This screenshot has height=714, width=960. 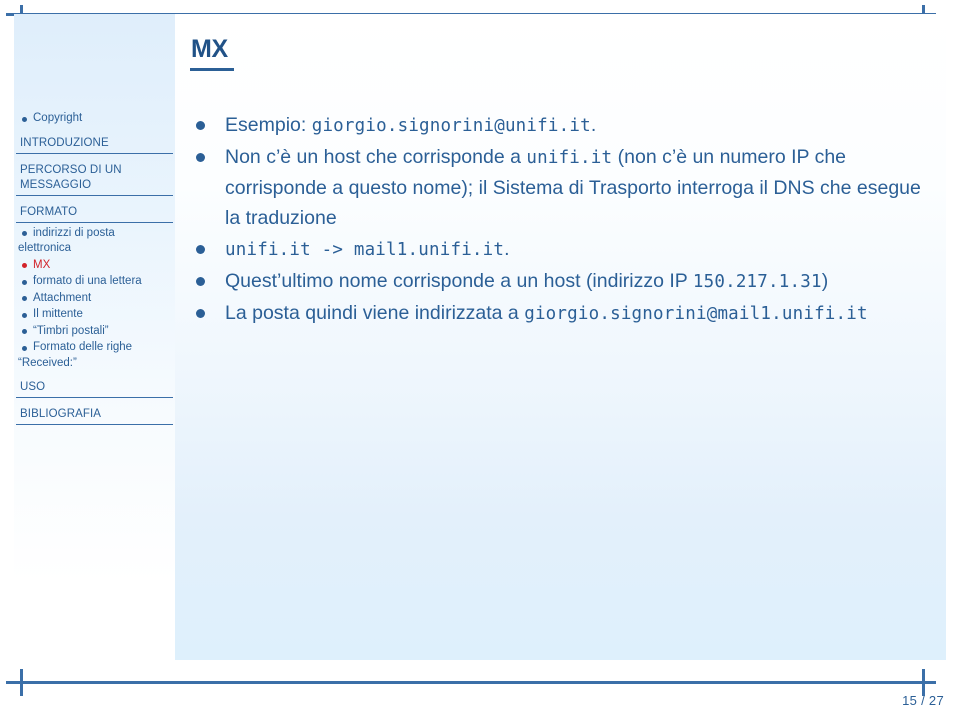 What do you see at coordinates (87, 281) in the screenshot?
I see `sidebar-item-label: formato di una lettera` at bounding box center [87, 281].